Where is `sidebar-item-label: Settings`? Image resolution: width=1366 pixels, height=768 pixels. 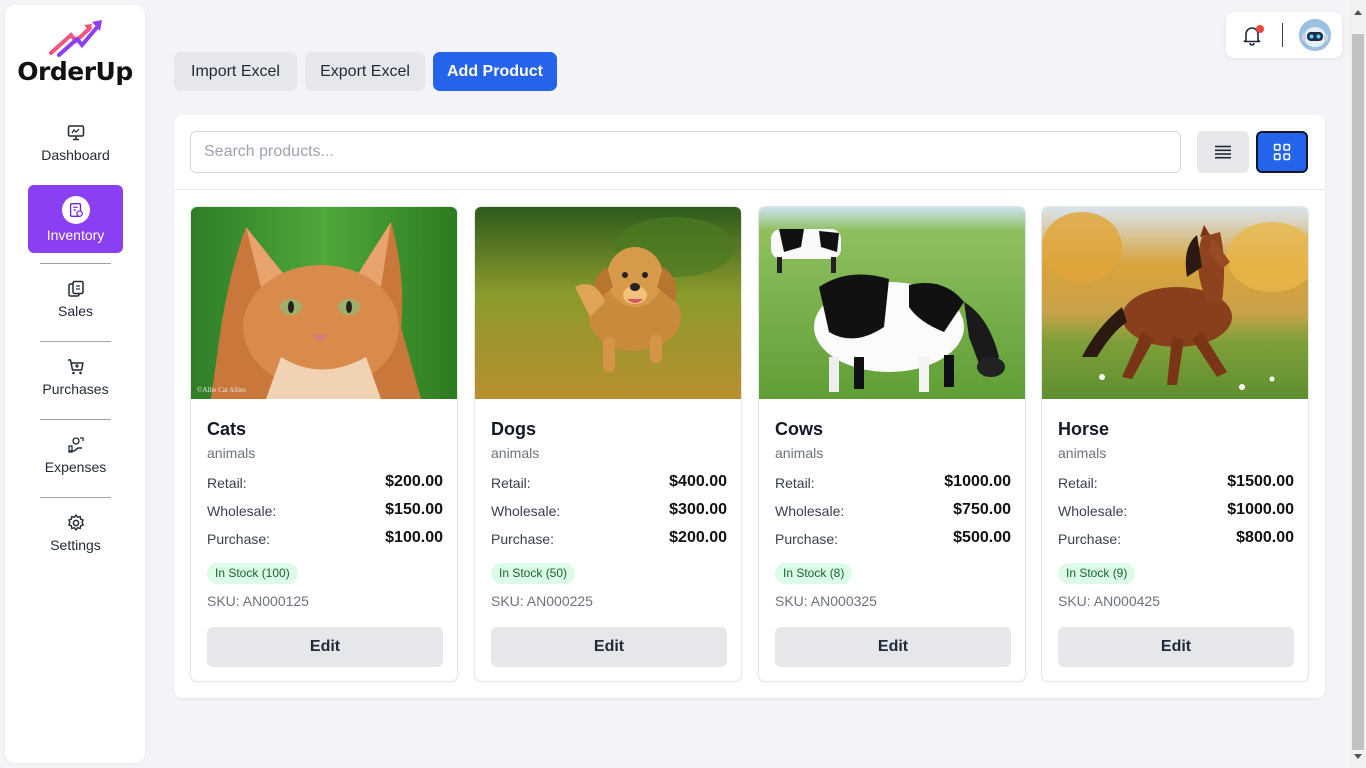
sidebar-item-label: Settings is located at coordinates (75, 545).